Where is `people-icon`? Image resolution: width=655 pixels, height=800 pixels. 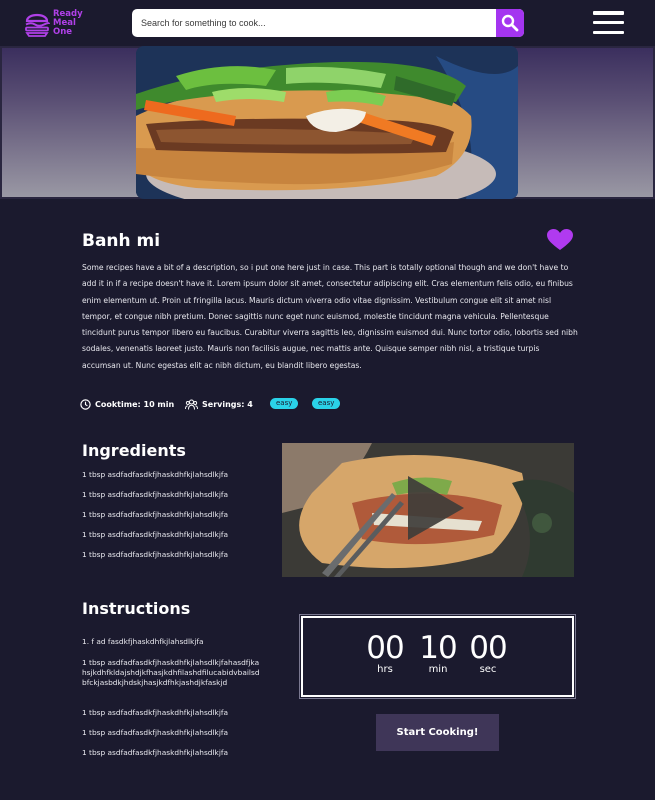
people-icon is located at coordinates (191, 404).